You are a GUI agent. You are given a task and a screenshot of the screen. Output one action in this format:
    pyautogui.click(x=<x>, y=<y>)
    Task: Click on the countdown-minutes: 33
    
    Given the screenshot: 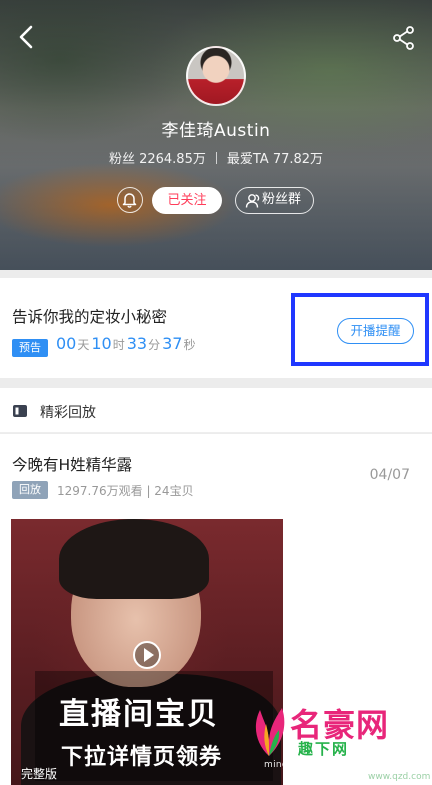 What is the action you would take?
    pyautogui.click(x=137, y=343)
    